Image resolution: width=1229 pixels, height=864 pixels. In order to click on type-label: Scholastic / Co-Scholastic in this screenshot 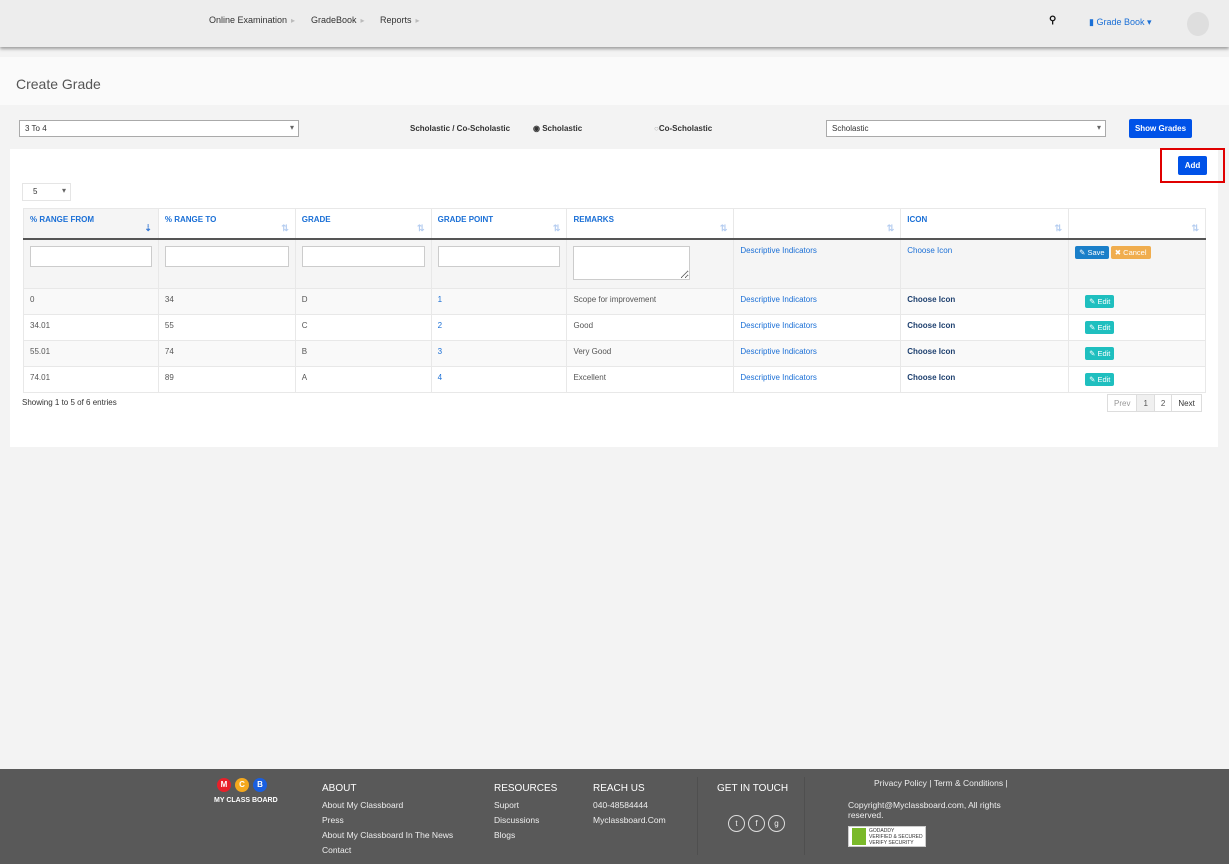, I will do `click(460, 128)`.